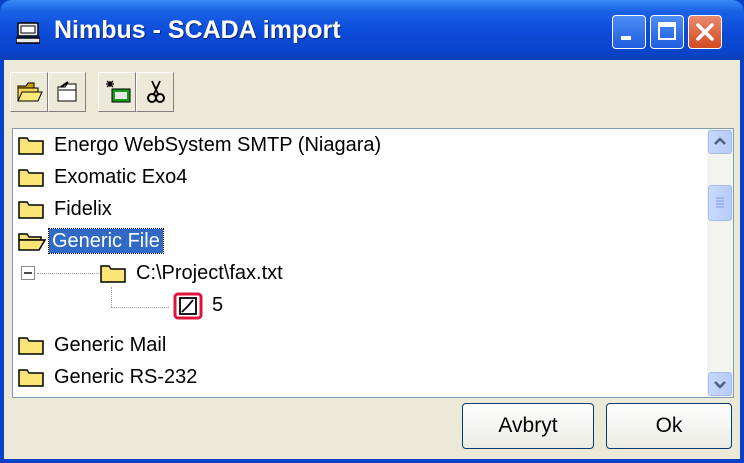 The height and width of the screenshot is (463, 744). I want to click on new-item-icon, so click(118, 91).